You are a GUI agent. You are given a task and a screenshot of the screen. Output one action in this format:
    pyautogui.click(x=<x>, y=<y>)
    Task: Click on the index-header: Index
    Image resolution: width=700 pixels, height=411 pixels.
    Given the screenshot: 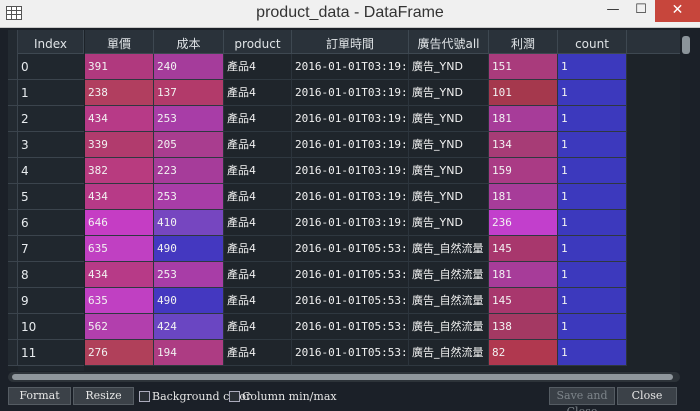 What is the action you would take?
    pyautogui.click(x=51, y=42)
    